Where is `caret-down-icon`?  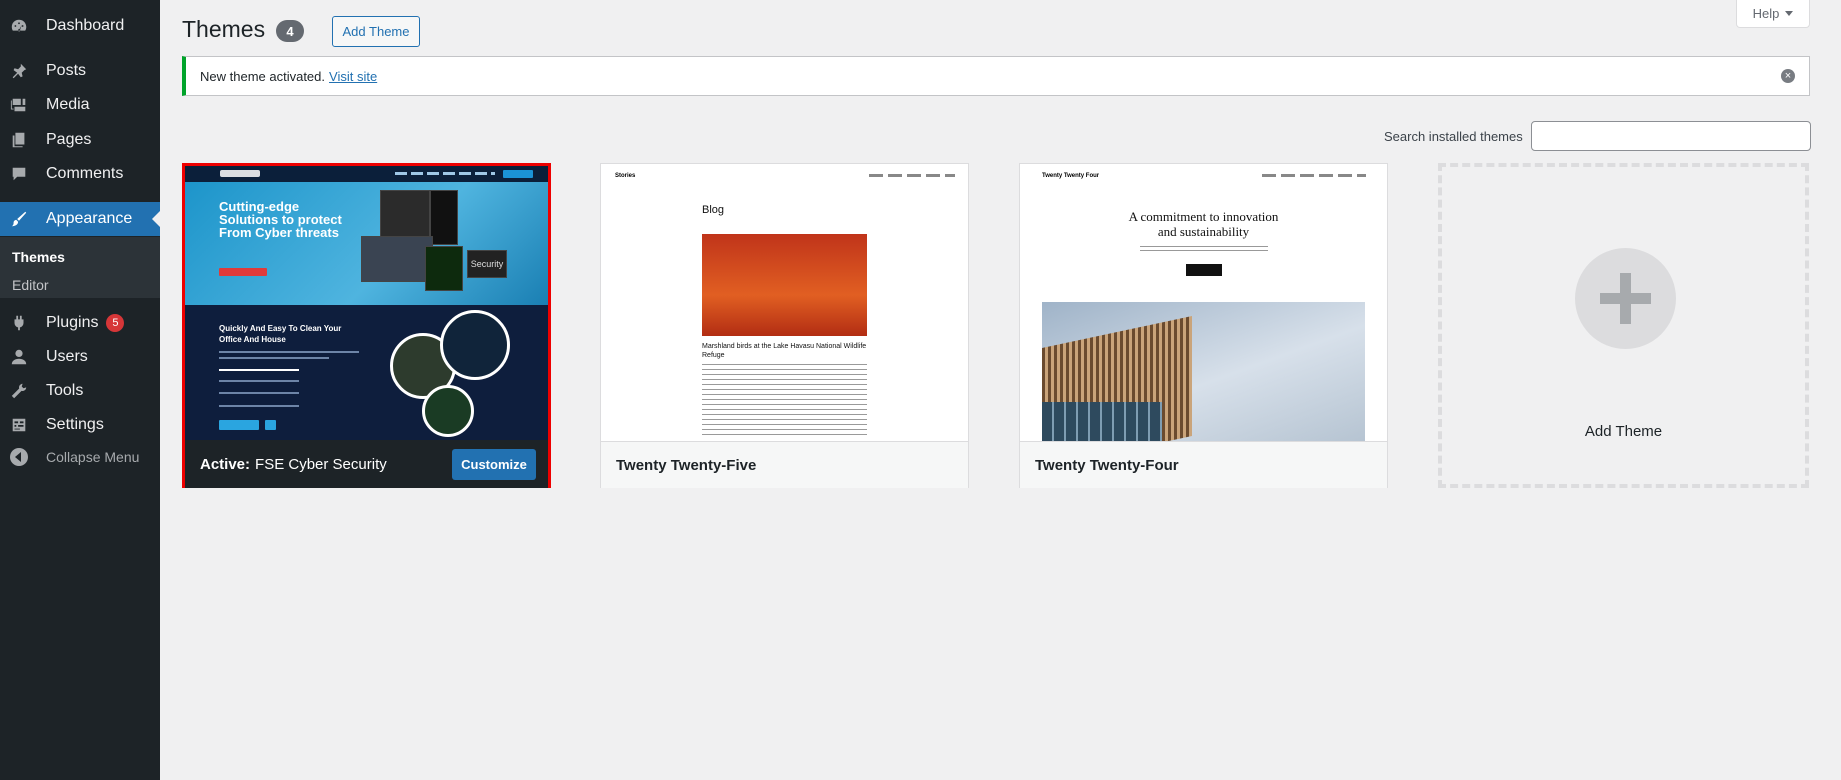
caret-down-icon is located at coordinates (1789, 13).